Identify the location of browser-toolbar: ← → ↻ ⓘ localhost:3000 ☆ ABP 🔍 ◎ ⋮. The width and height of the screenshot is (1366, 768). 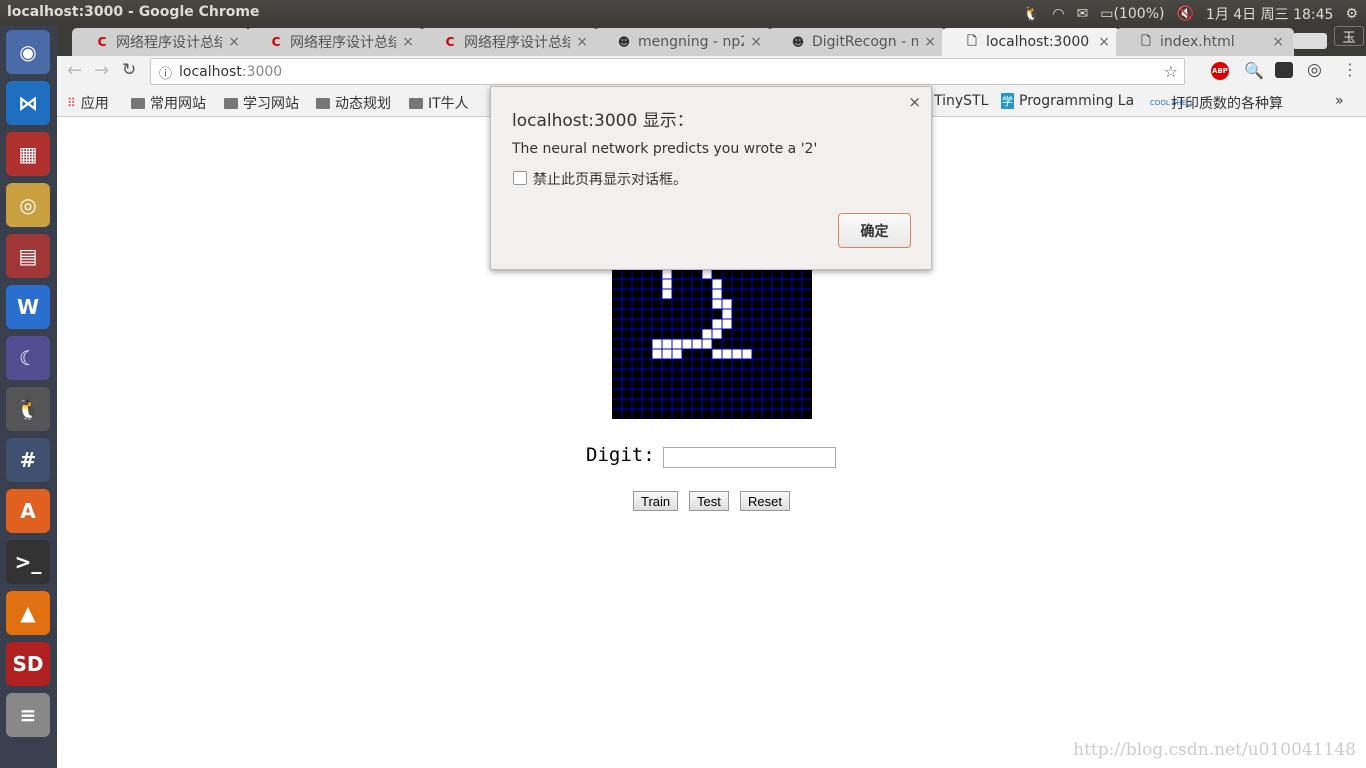
(711, 71).